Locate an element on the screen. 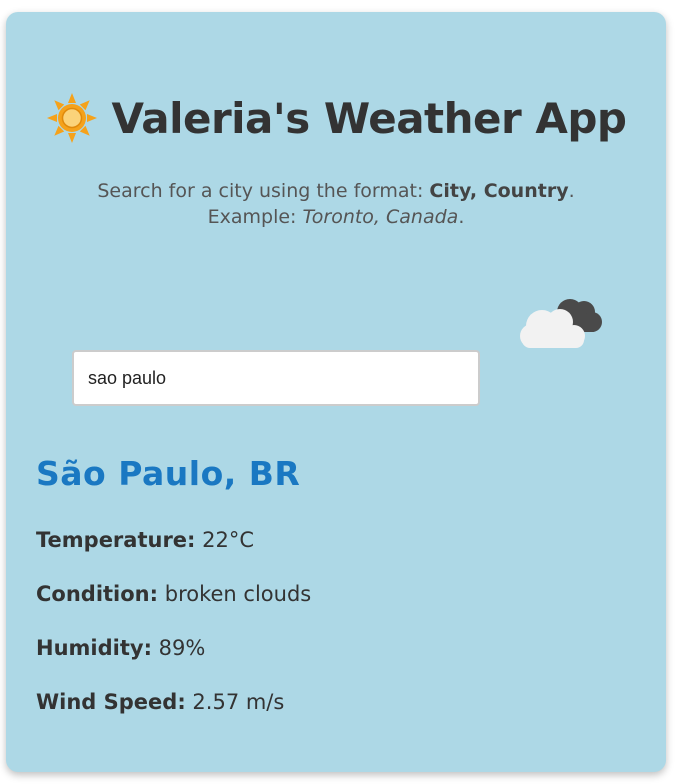 This screenshot has width=676, height=784. instructions-text: Search for a city using the format: is located at coordinates (263, 191).